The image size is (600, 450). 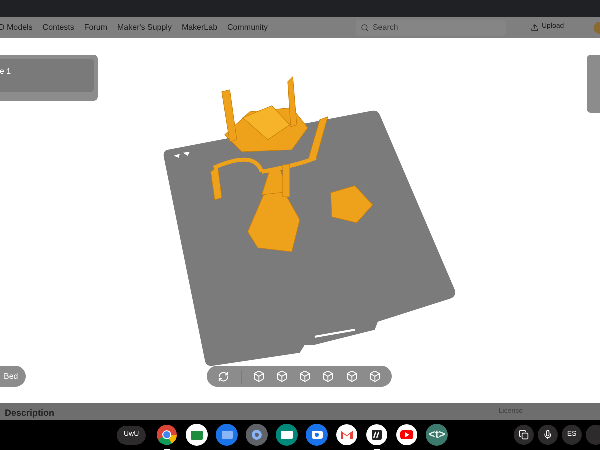 I want to click on microphone-icon, so click(x=548, y=435).